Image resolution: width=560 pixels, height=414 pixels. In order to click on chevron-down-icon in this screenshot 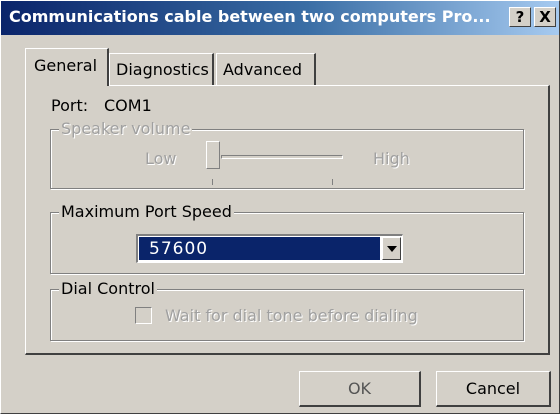, I will do `click(392, 249)`.